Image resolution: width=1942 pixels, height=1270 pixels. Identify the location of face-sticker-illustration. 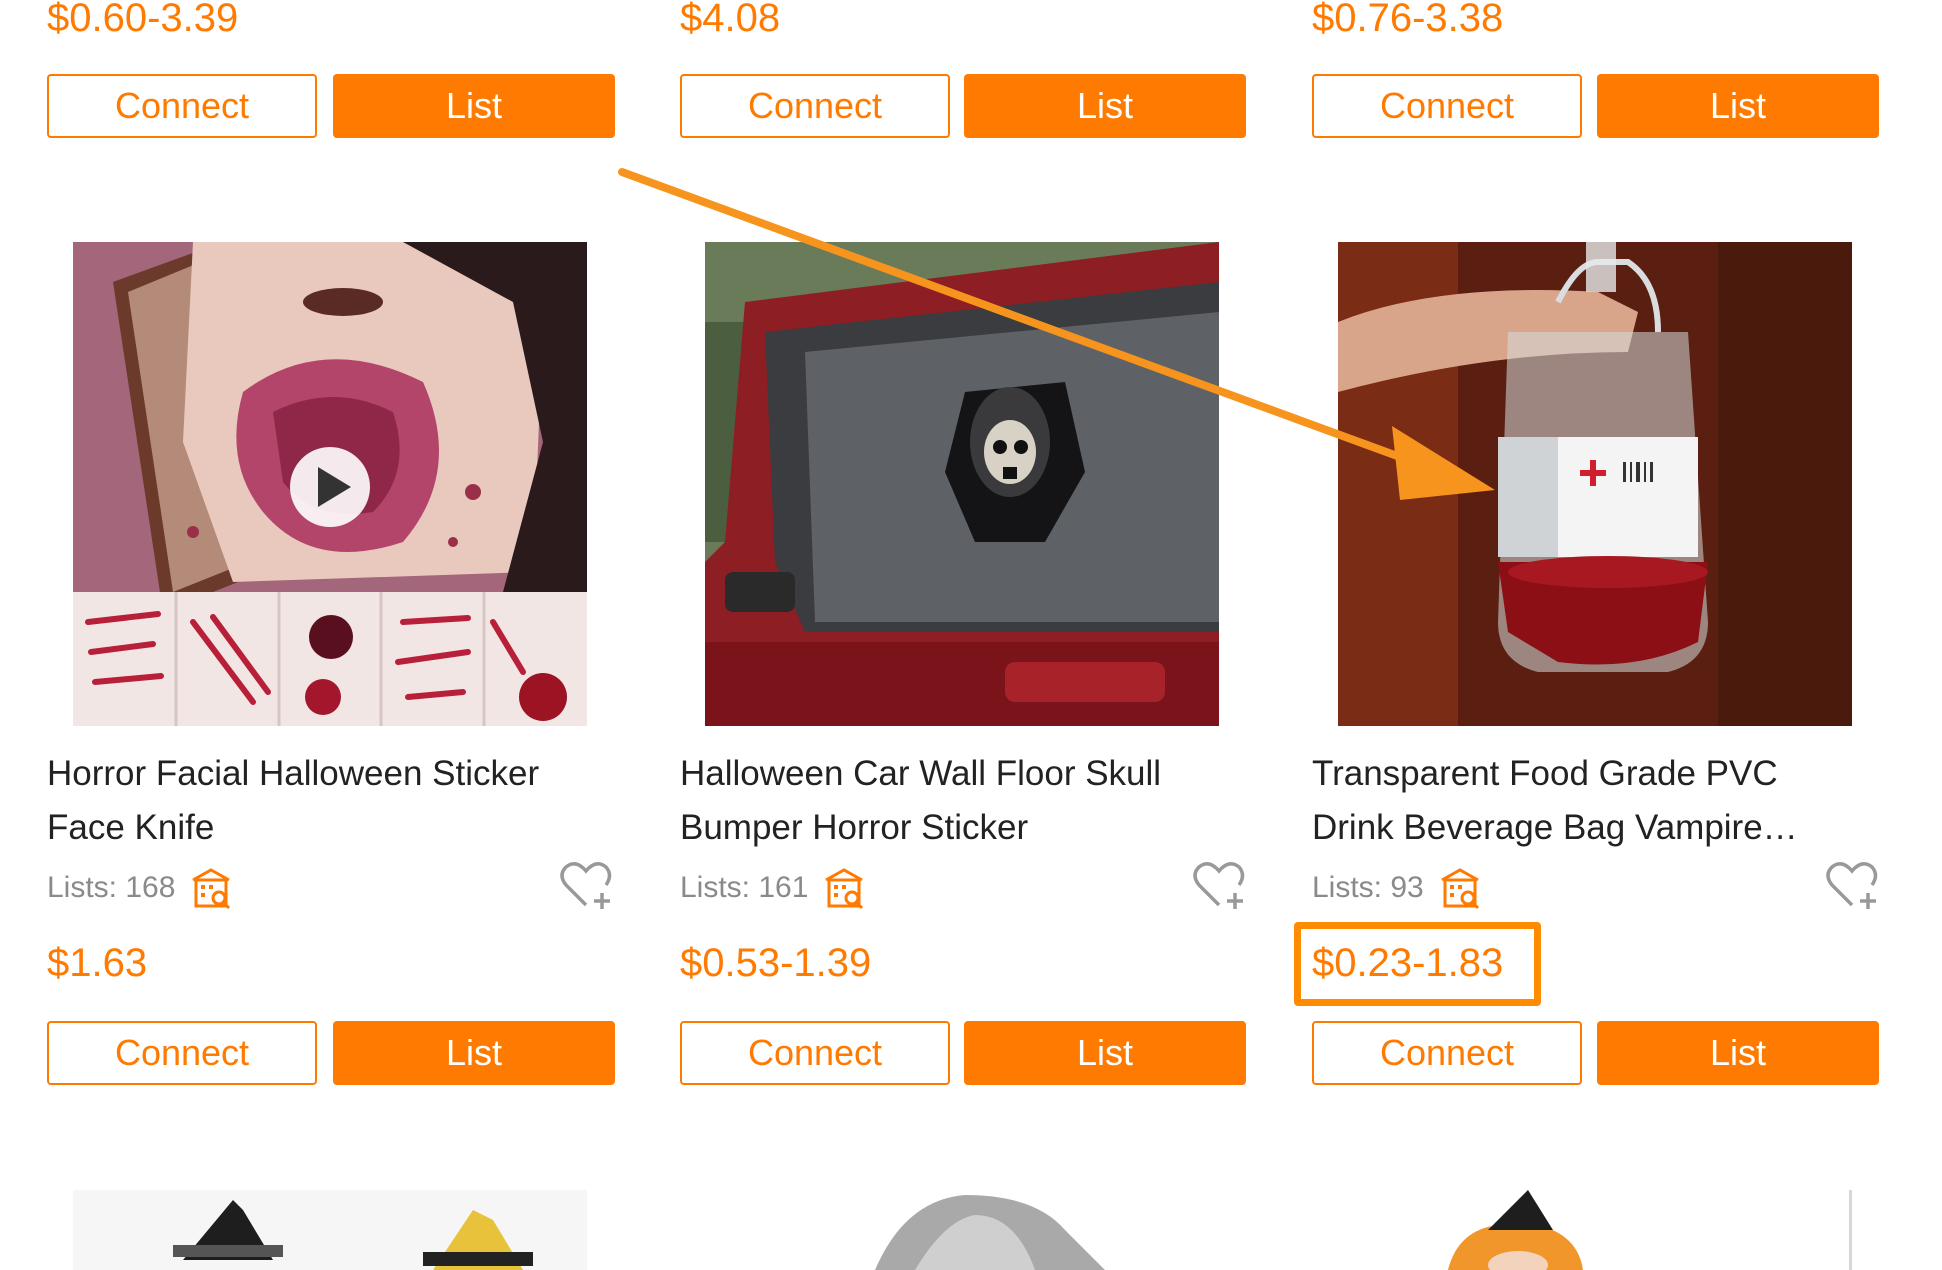
(330, 484).